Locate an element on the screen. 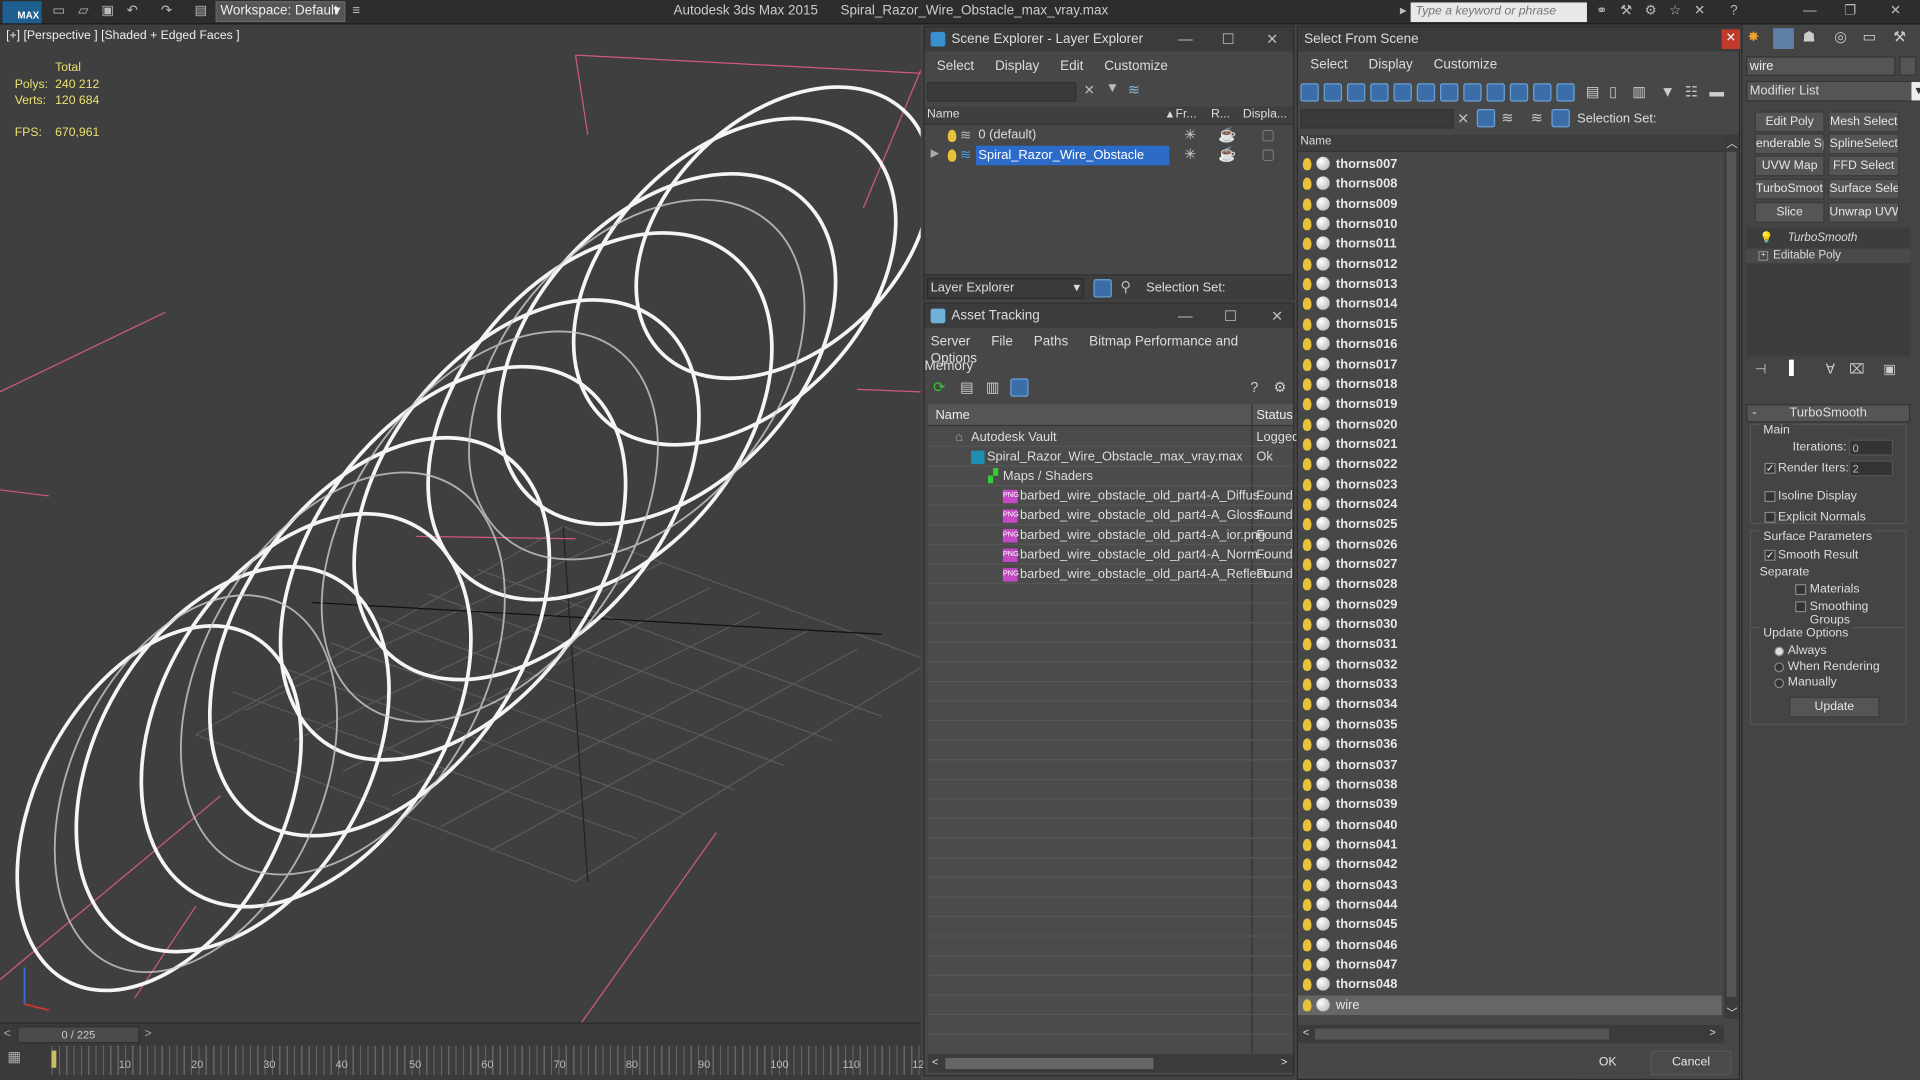 This screenshot has width=1920, height=1080. object-list-item: thorns048 is located at coordinates (1510, 985).